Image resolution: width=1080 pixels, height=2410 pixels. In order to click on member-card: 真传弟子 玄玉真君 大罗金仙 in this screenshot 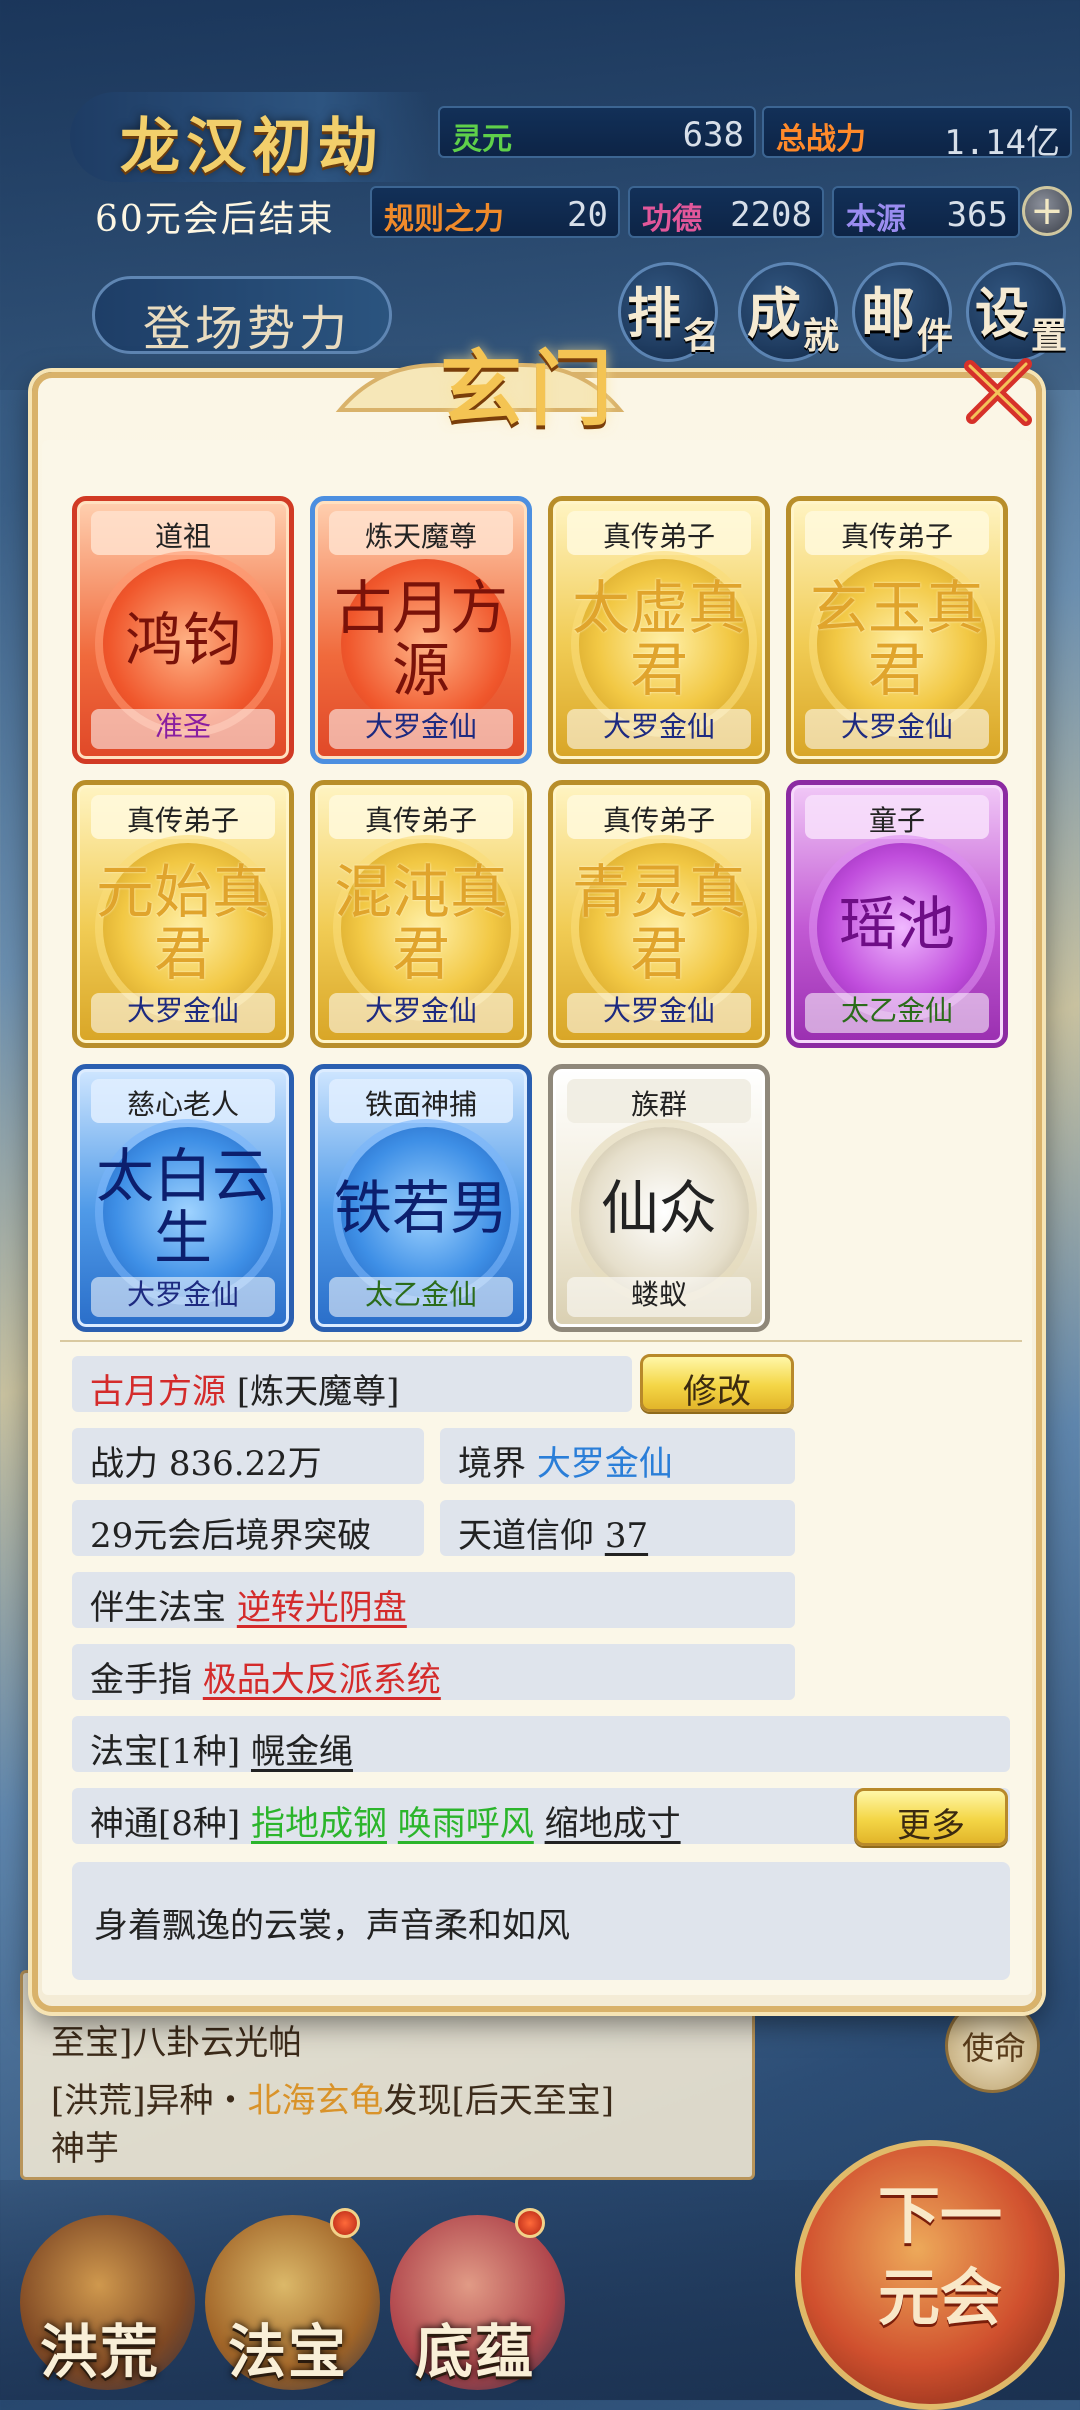, I will do `click(897, 630)`.